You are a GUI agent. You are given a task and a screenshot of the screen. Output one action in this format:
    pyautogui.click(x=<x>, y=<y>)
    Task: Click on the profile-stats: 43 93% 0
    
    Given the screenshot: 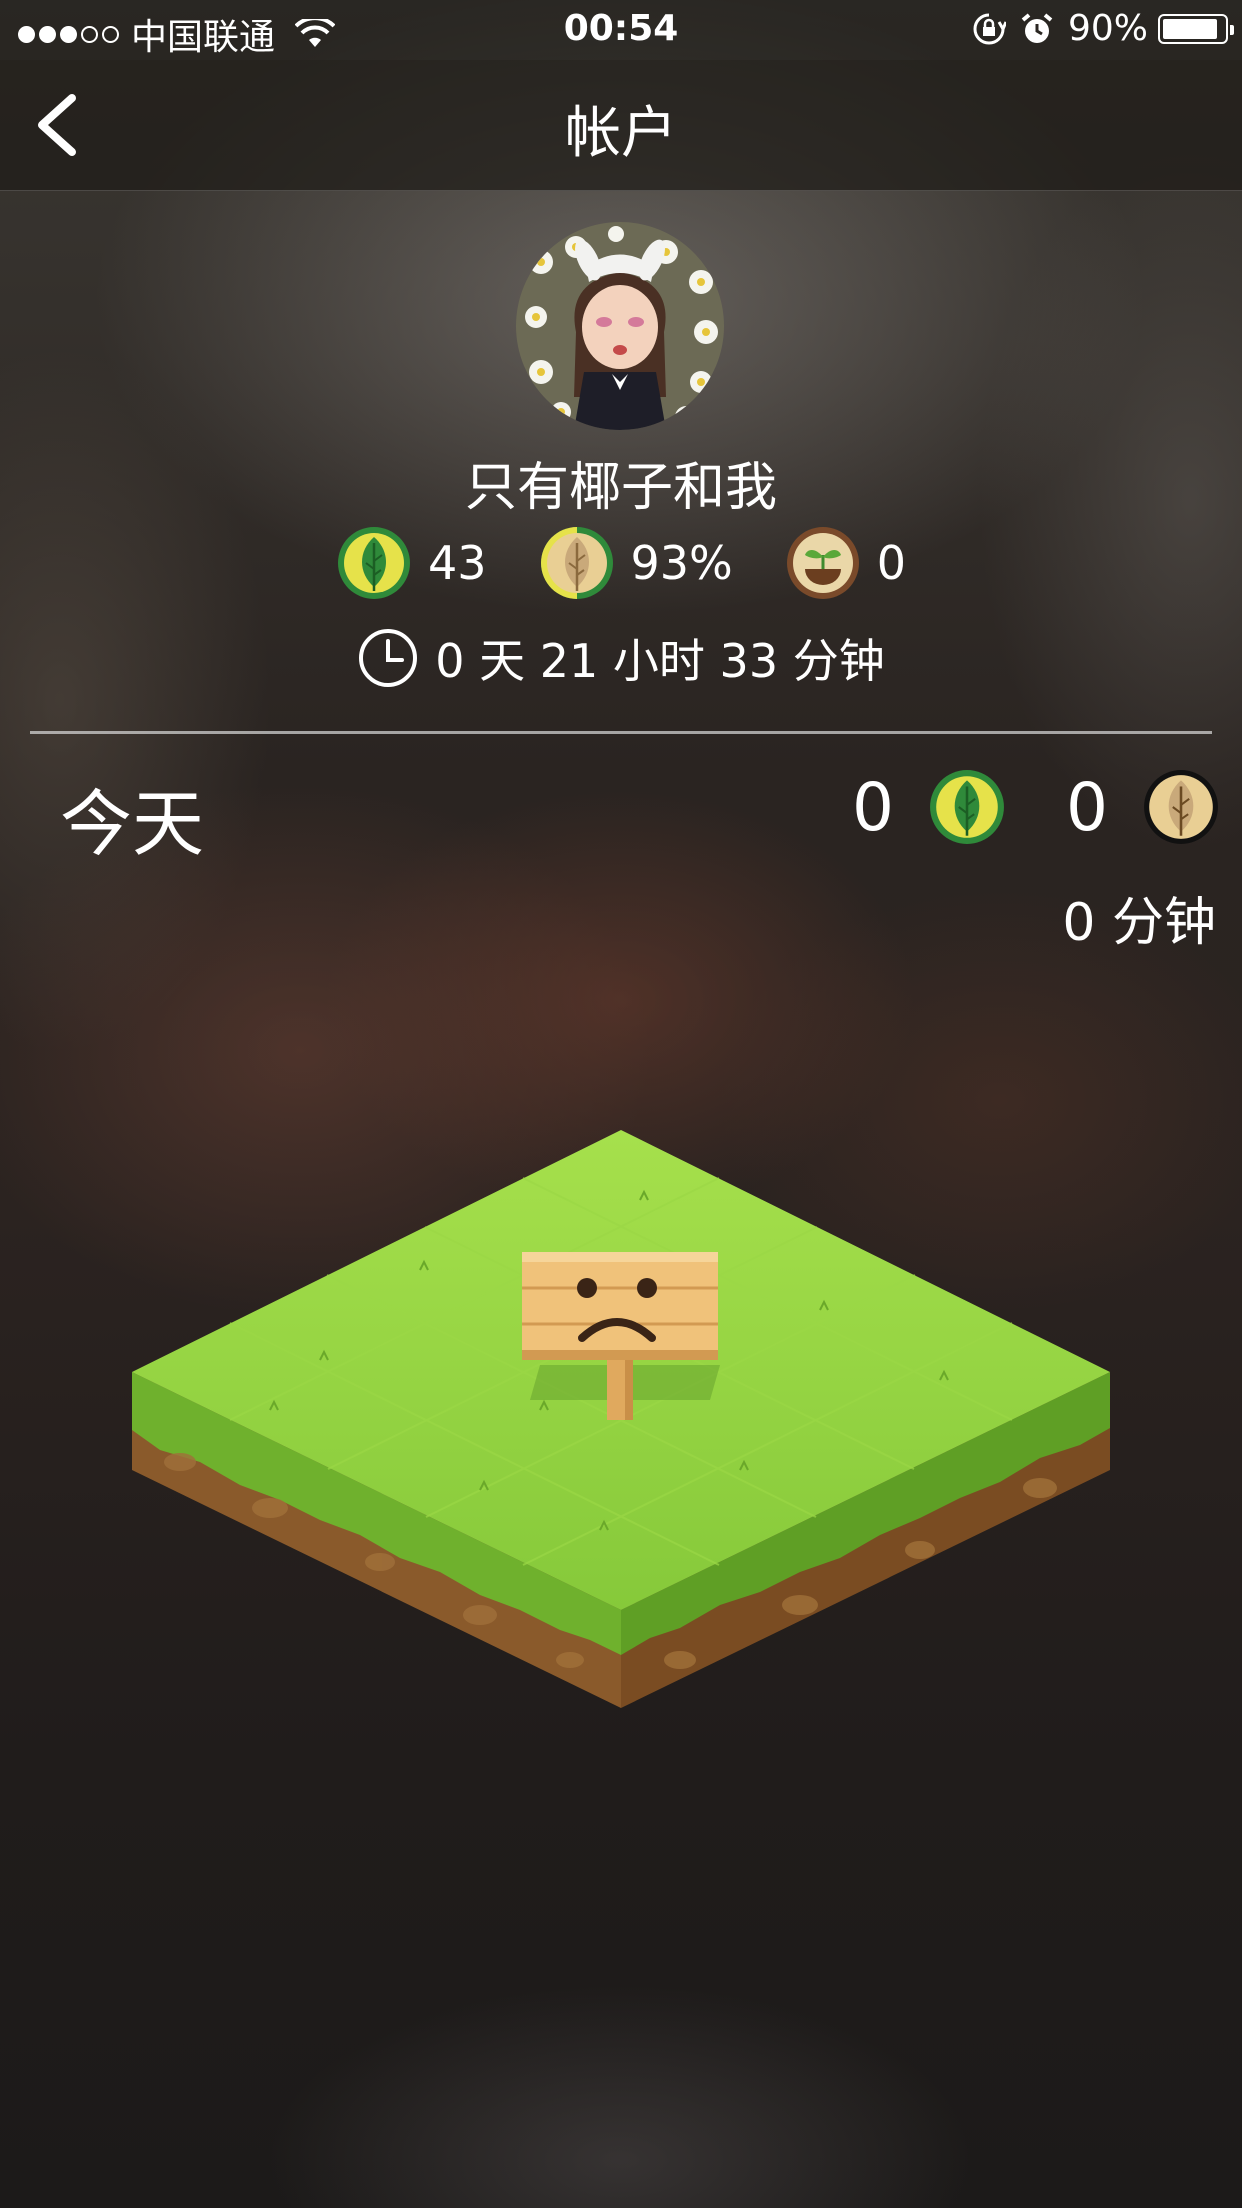 What is the action you would take?
    pyautogui.click(x=621, y=563)
    